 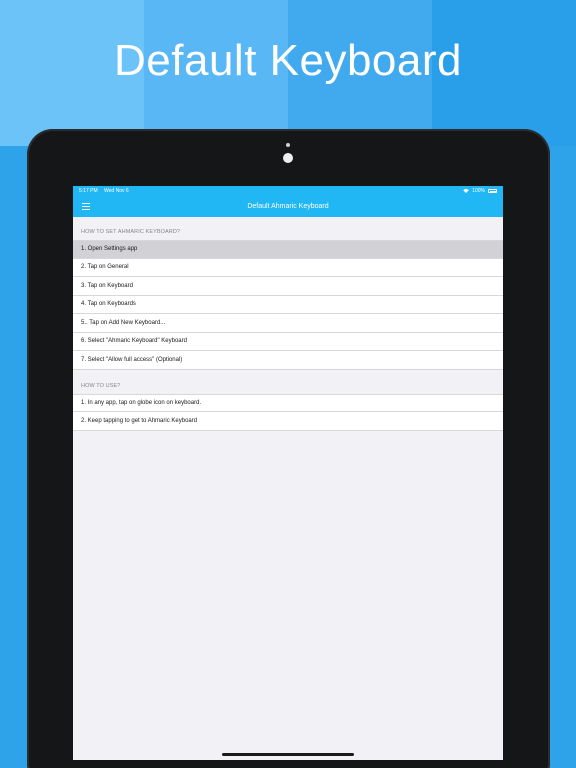 I want to click on list-item: 4. Tap on Keyboards, so click(x=288, y=304).